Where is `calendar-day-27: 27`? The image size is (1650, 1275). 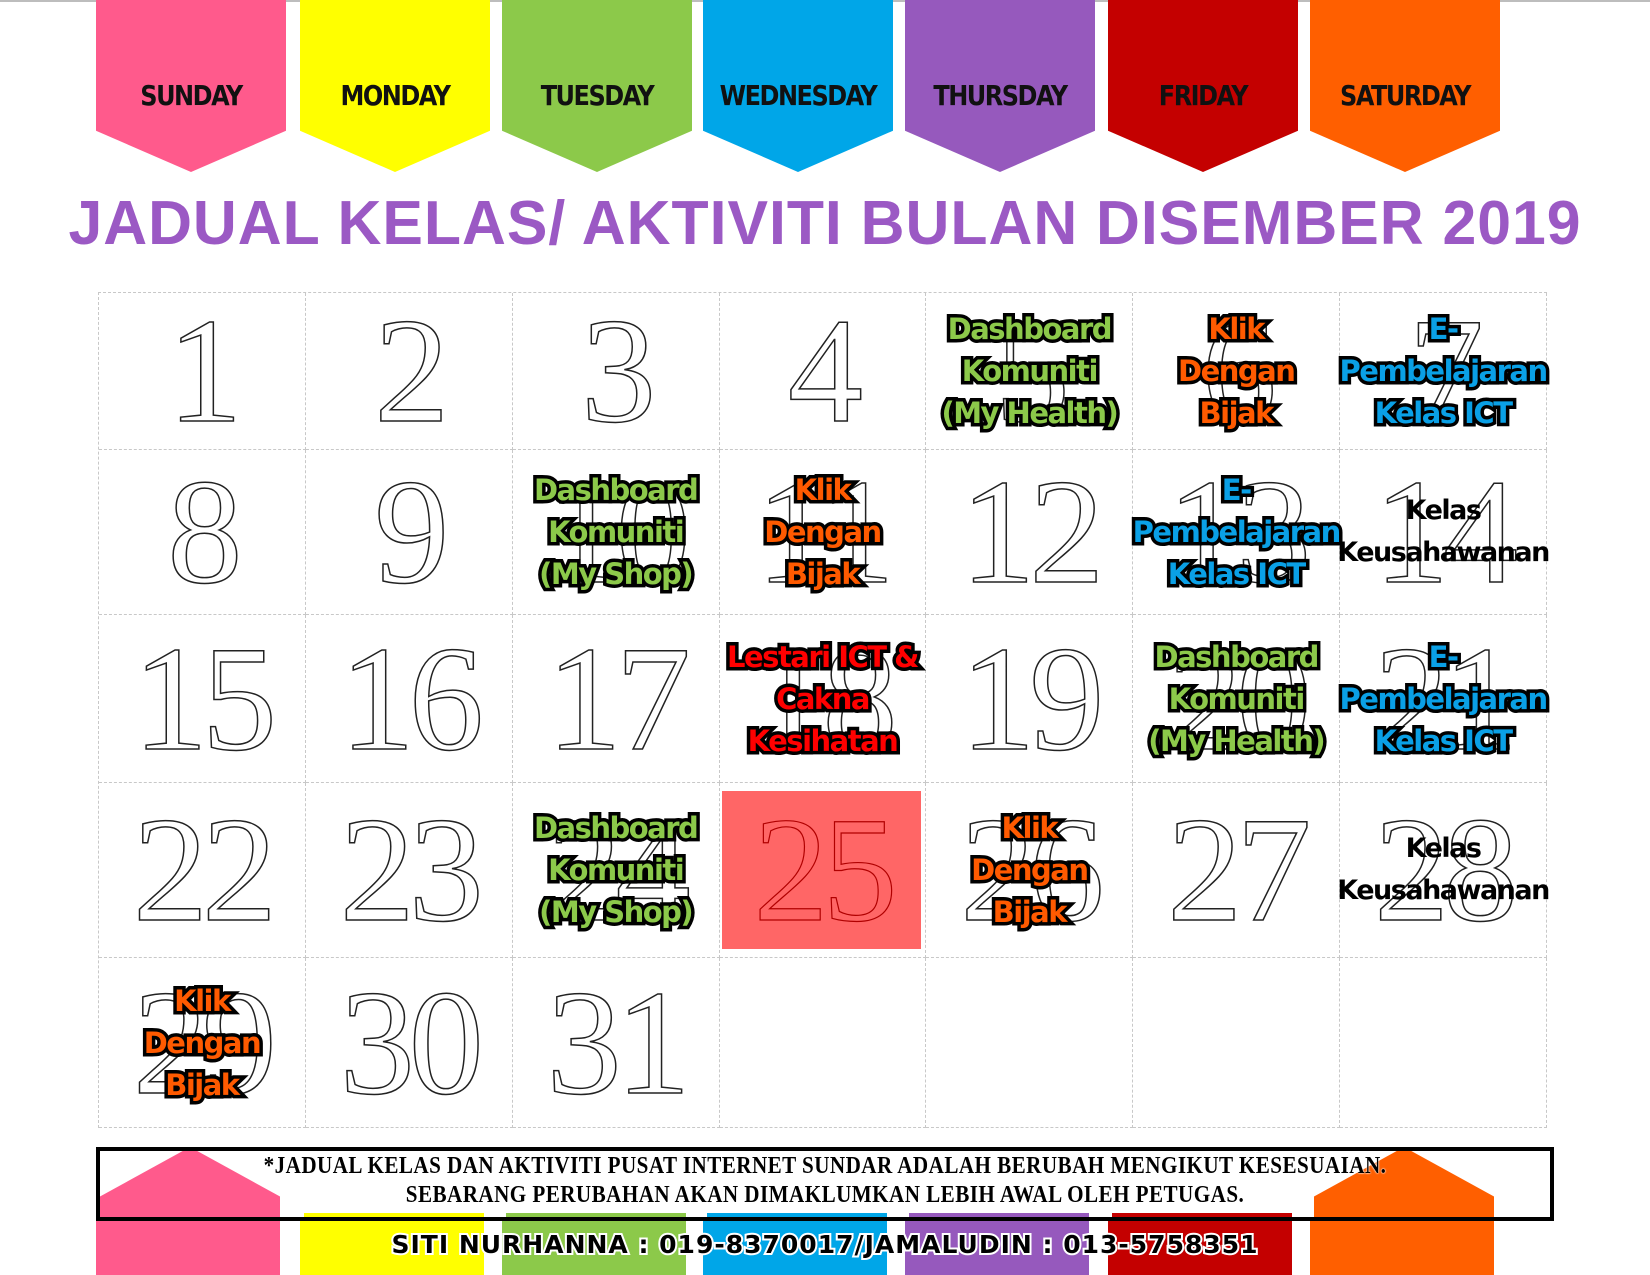
calendar-day-27: 27 is located at coordinates (1237, 870).